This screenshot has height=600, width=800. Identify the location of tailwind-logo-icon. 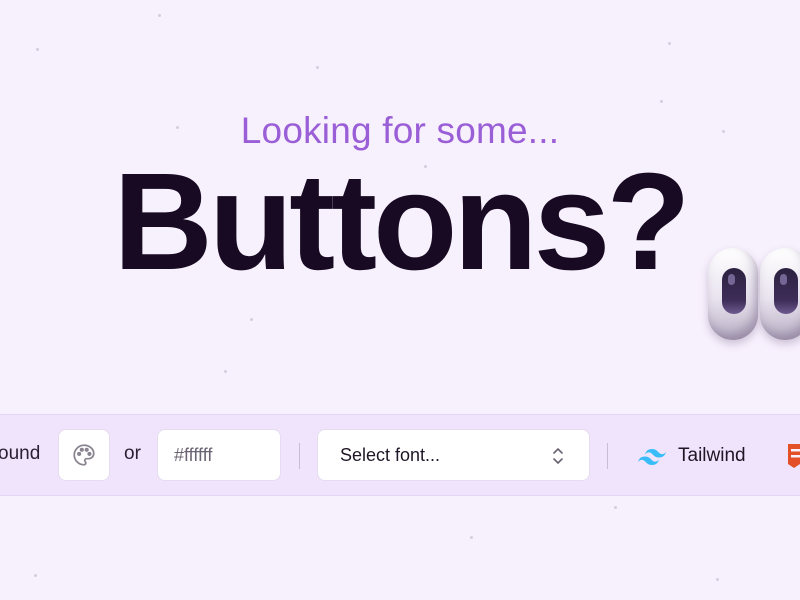
(652, 457).